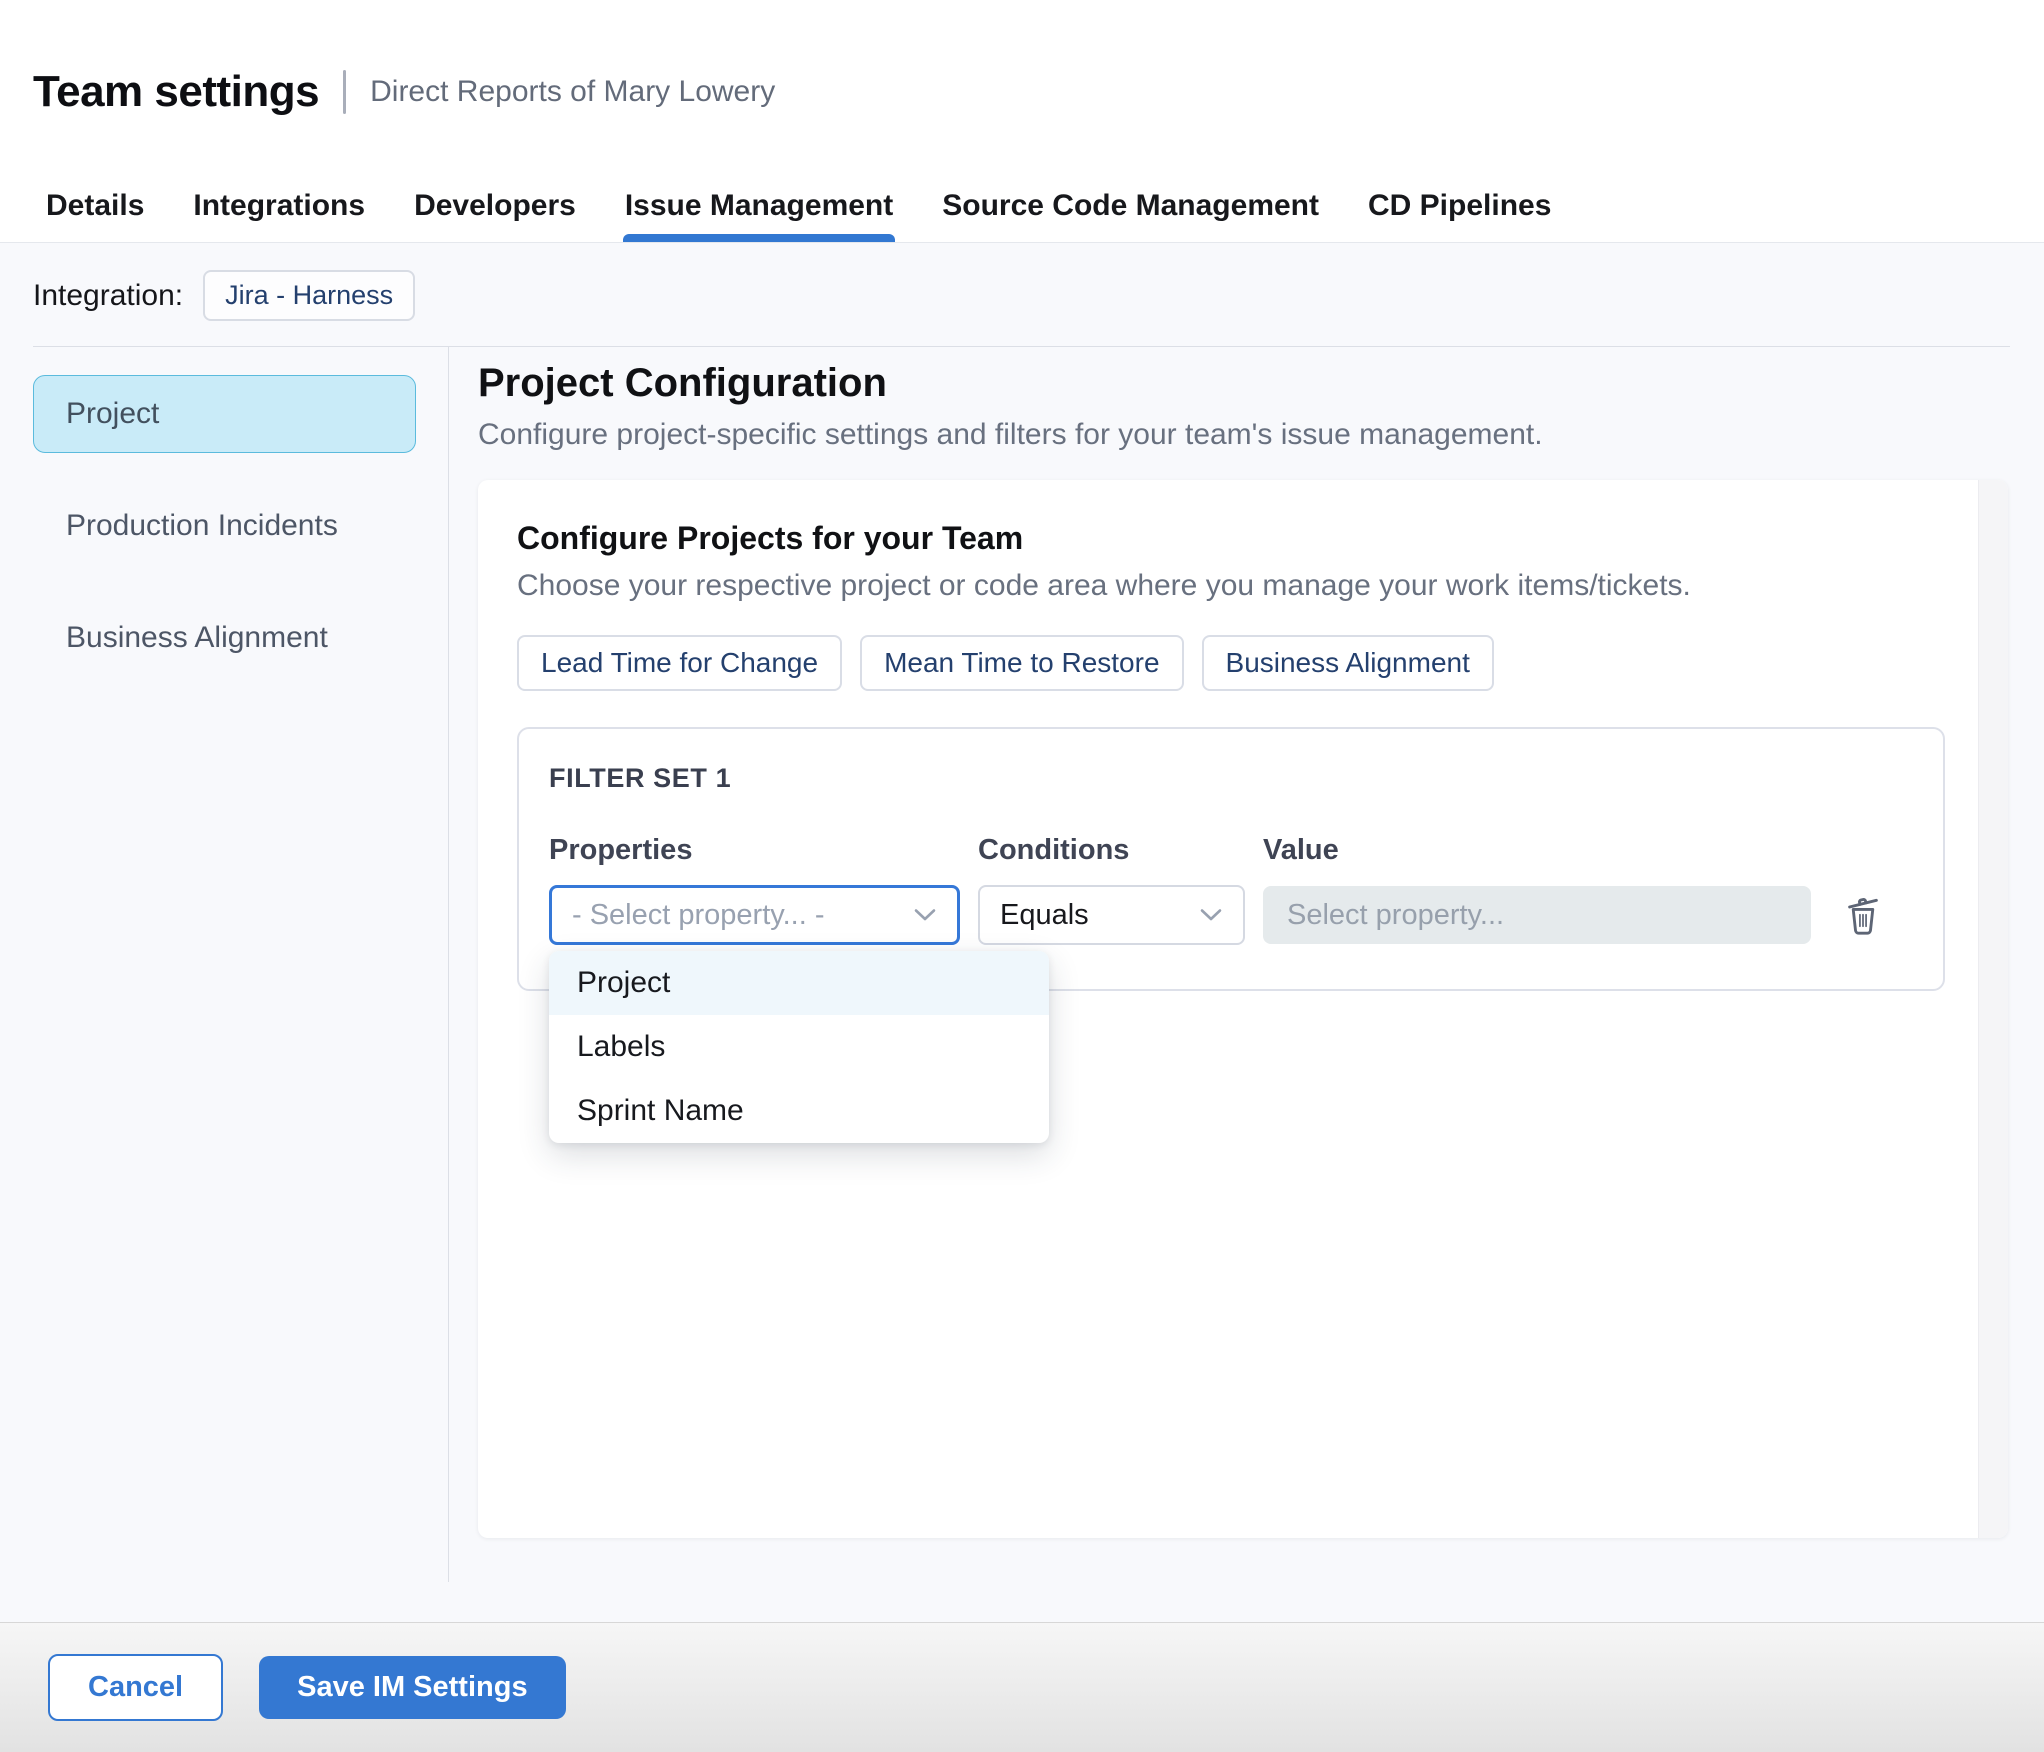 Image resolution: width=2044 pixels, height=1752 pixels. I want to click on delete-filter-button, so click(1863, 915).